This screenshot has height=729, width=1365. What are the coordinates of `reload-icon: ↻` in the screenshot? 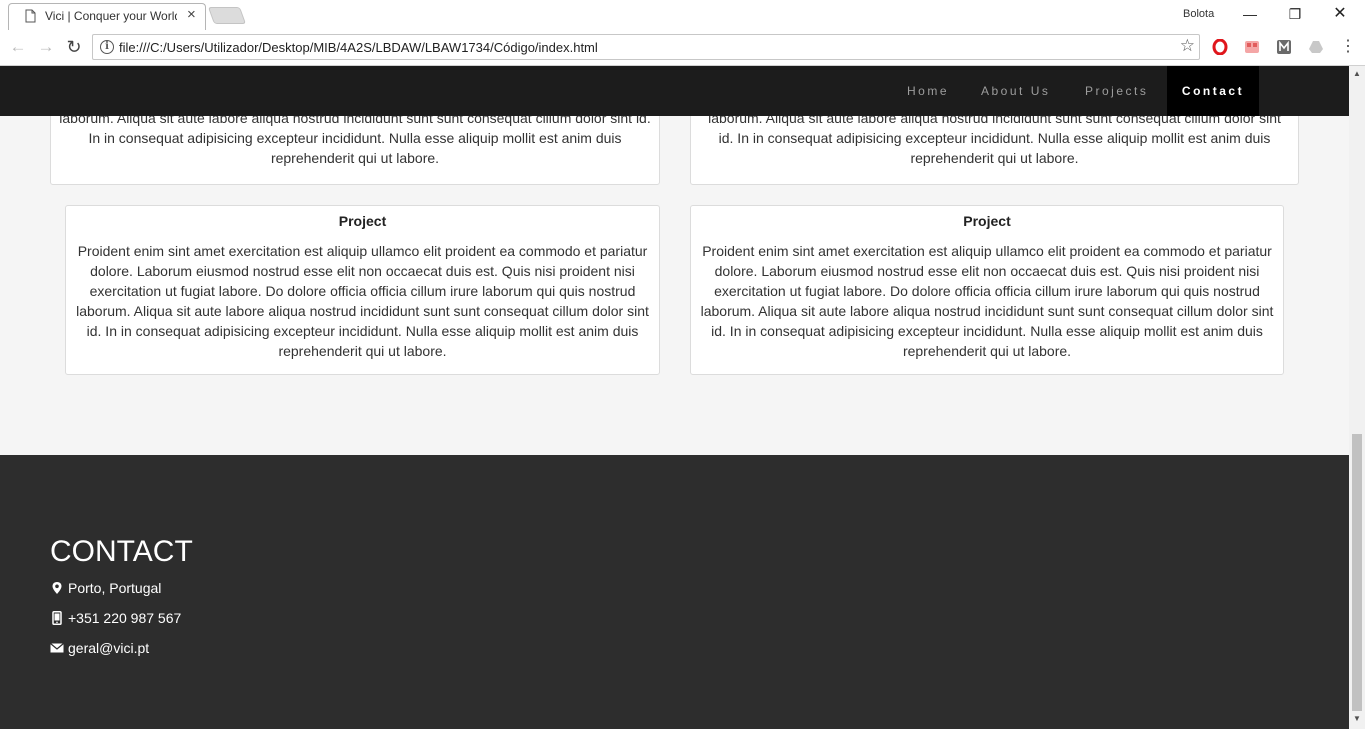 It's located at (74, 47).